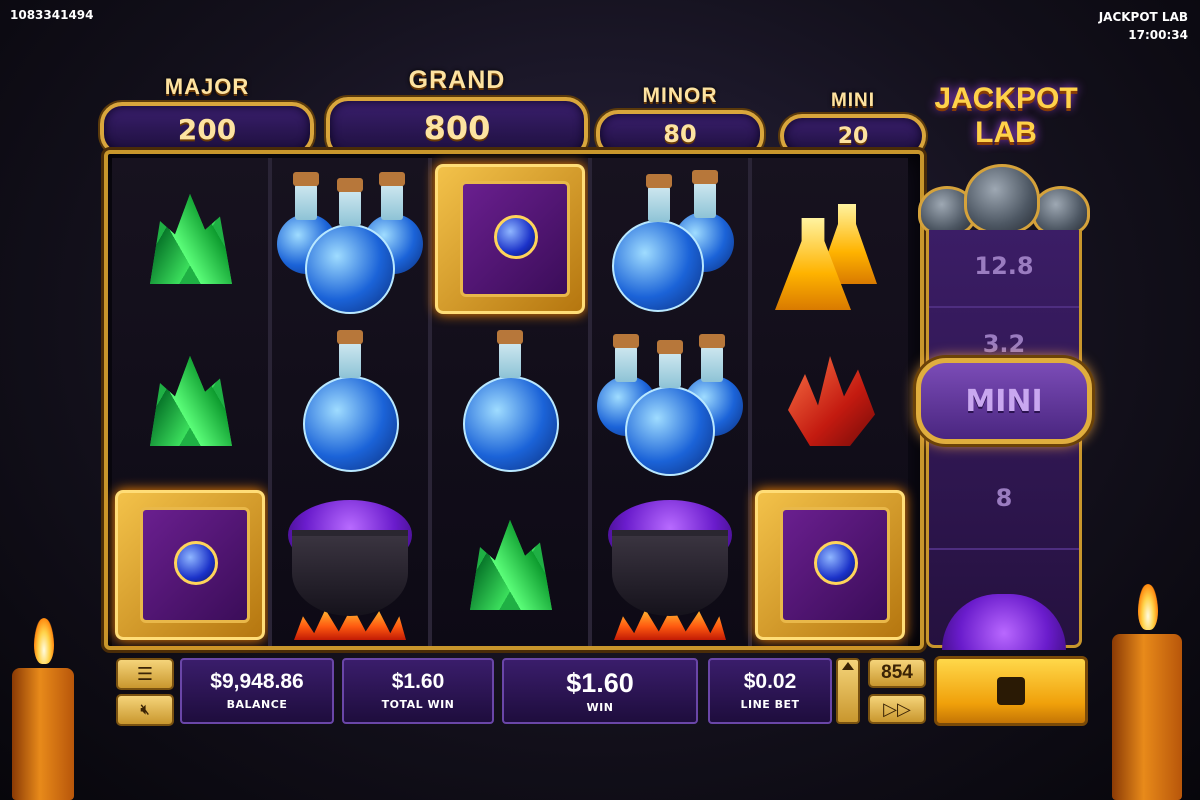  Describe the element at coordinates (680, 121) in the screenshot. I see `jackpot-minor: MINOR 80` at that location.